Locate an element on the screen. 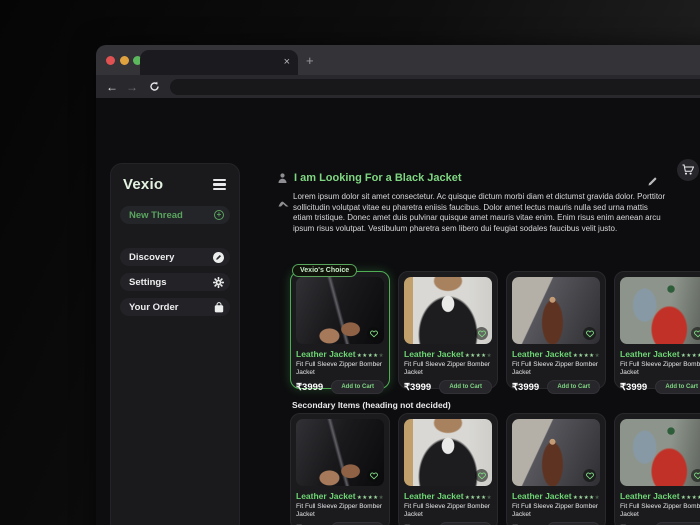 Image resolution: width=700 pixels, height=525 pixels. new-thread-button: New Thread + is located at coordinates (175, 215).